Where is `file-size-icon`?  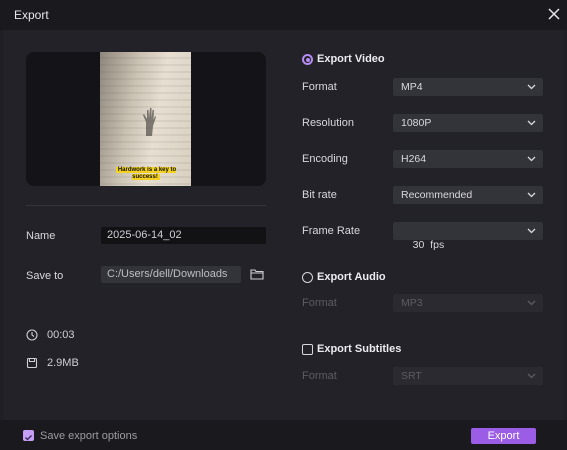
file-size-icon is located at coordinates (32, 363).